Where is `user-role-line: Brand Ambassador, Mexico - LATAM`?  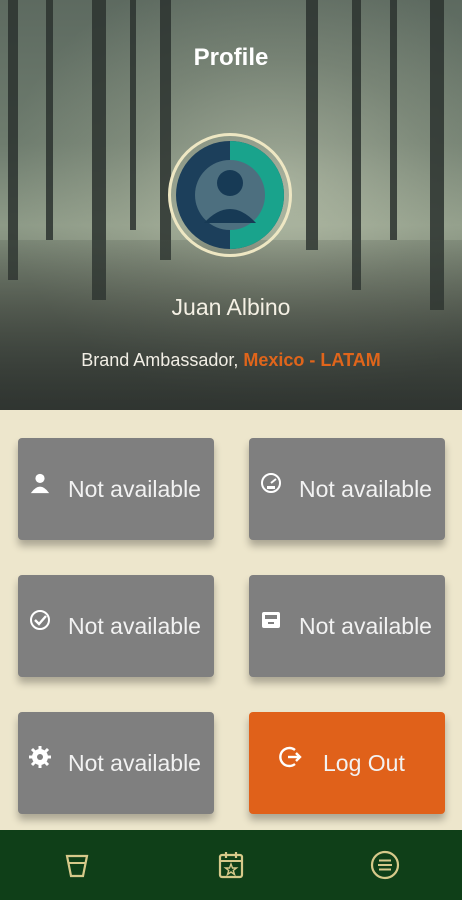
user-role-line: Brand Ambassador, Mexico - LATAM is located at coordinates (231, 360).